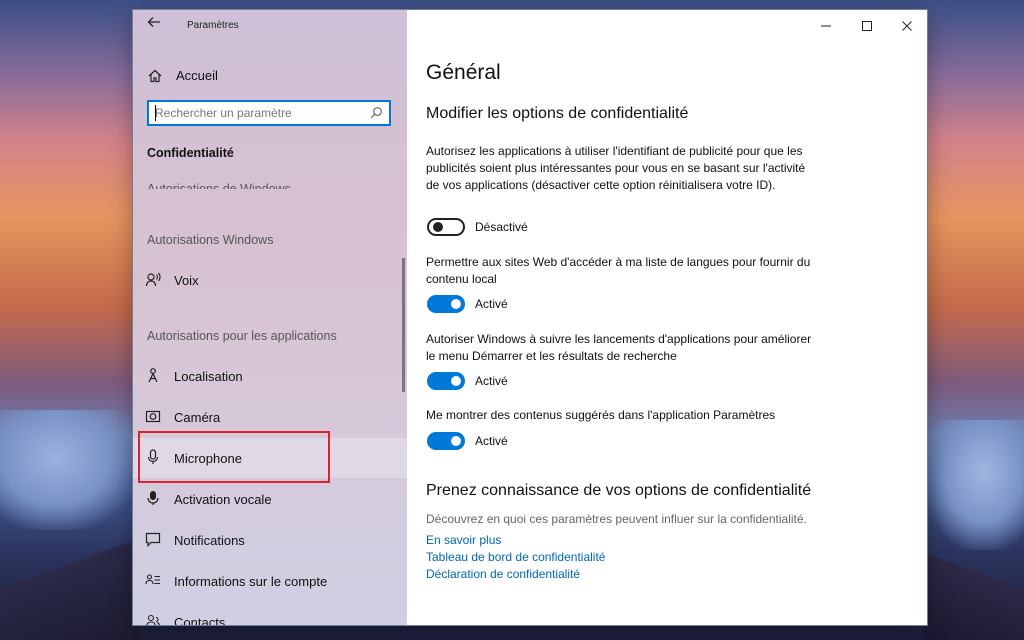 The width and height of the screenshot is (1024, 640). What do you see at coordinates (197, 417) in the screenshot?
I see `sidebar-item-label: Caméra` at bounding box center [197, 417].